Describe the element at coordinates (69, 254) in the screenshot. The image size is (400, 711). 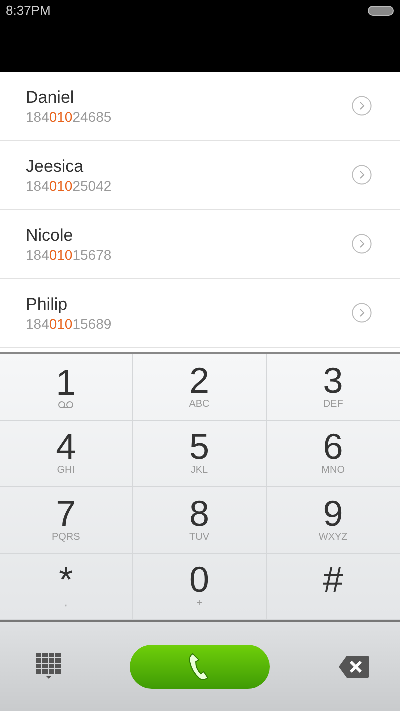
I see `contact-number: 18401015678` at that location.